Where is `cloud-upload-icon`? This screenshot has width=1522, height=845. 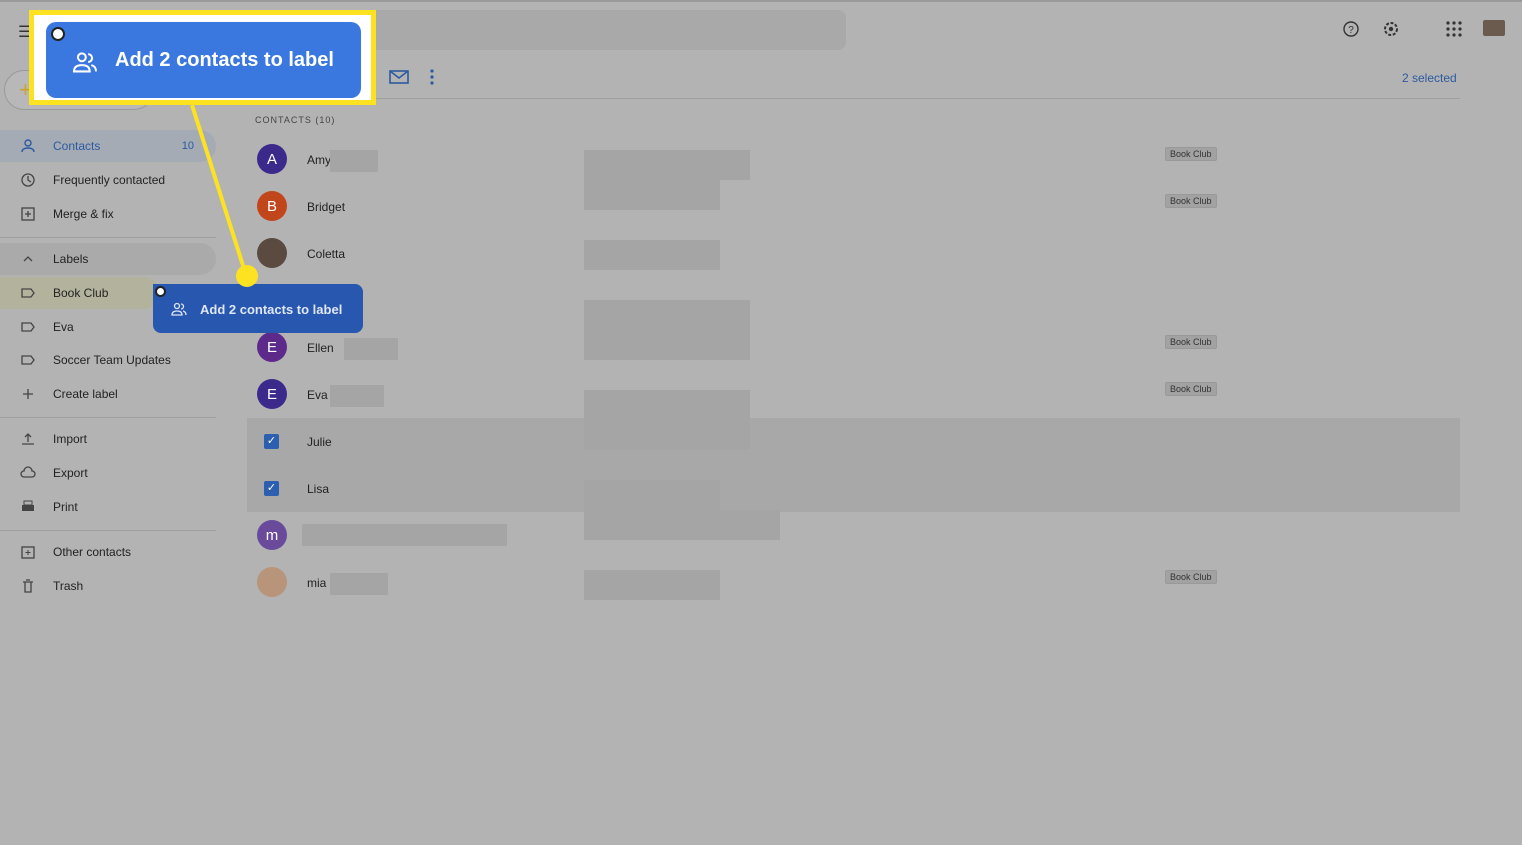
cloud-upload-icon is located at coordinates (28, 472).